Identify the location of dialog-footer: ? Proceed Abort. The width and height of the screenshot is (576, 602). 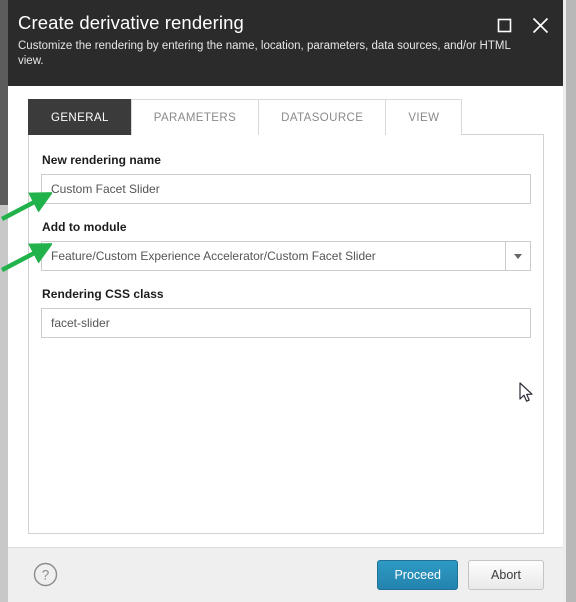
(285, 574).